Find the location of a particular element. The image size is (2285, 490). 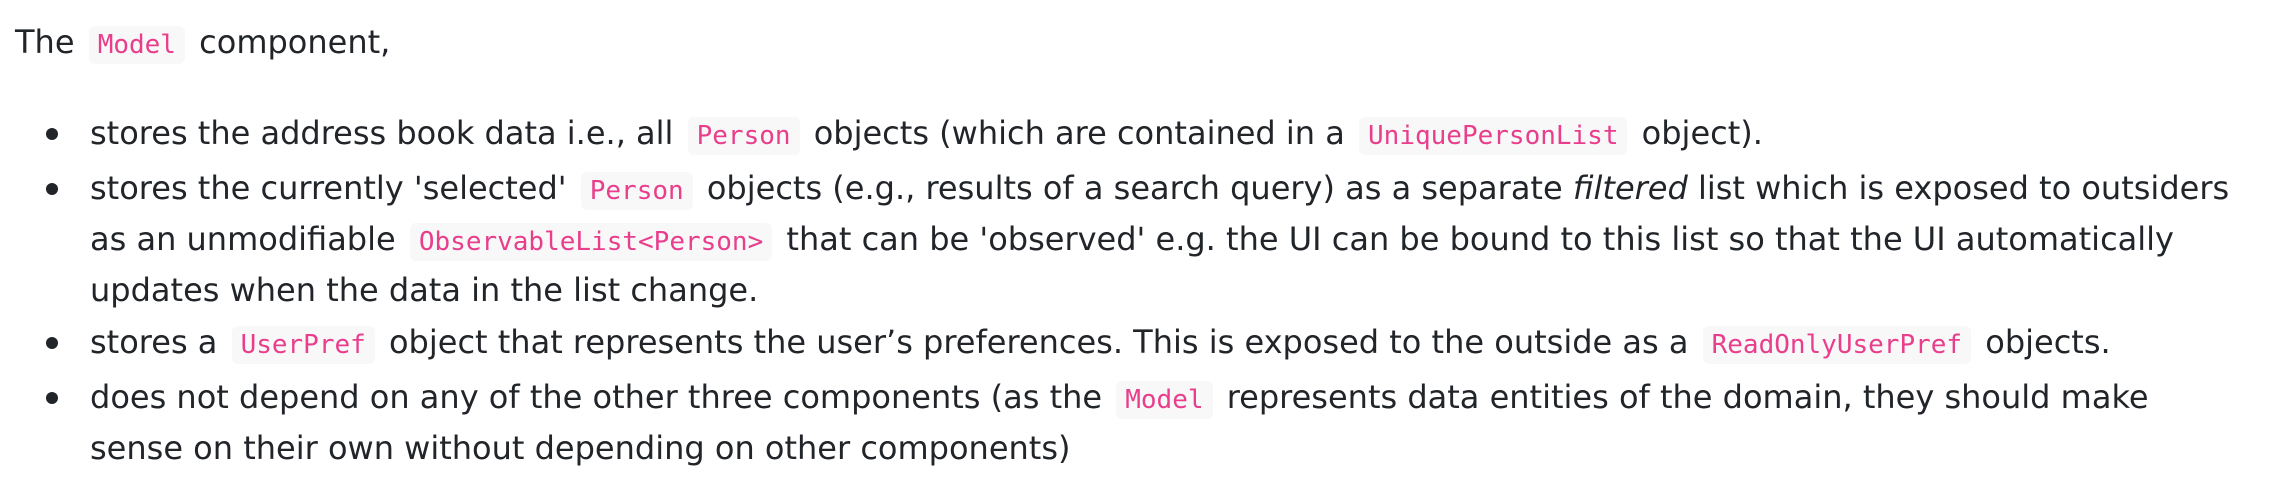

code-unique-person-list: UniquePersonList is located at coordinates (1493, 136).